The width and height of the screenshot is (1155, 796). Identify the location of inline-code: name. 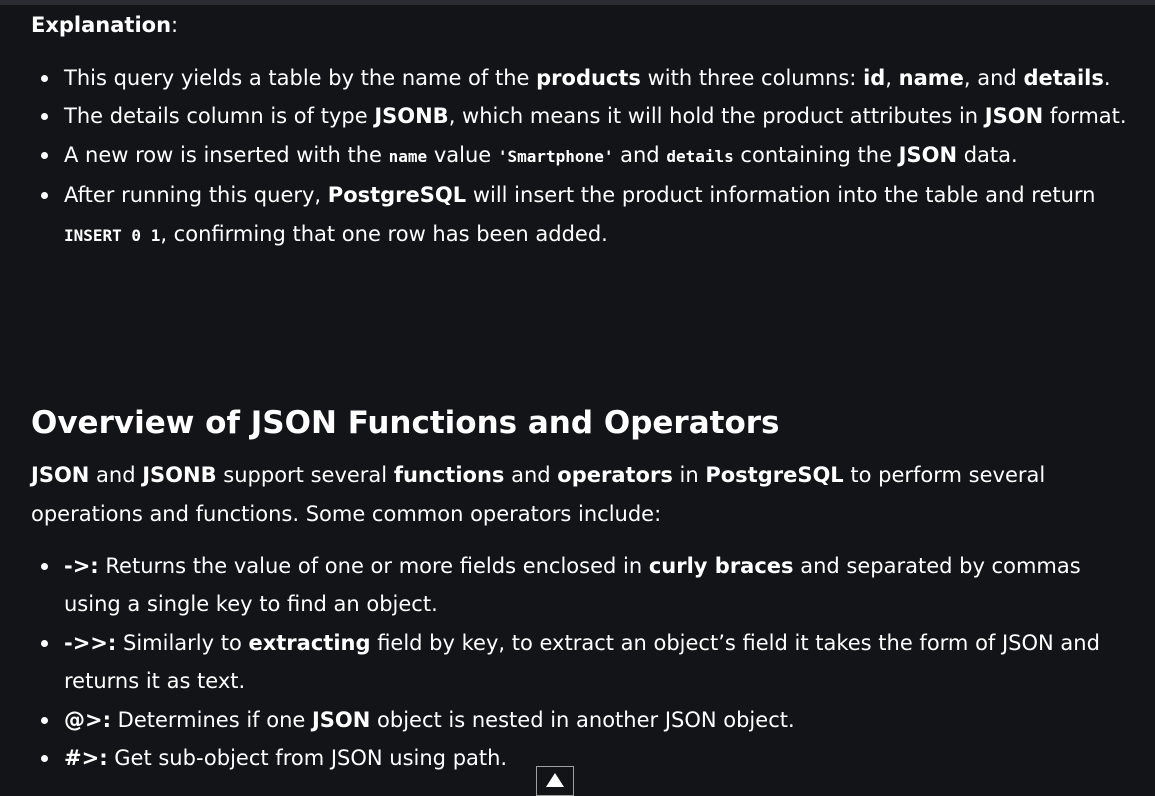
(408, 156).